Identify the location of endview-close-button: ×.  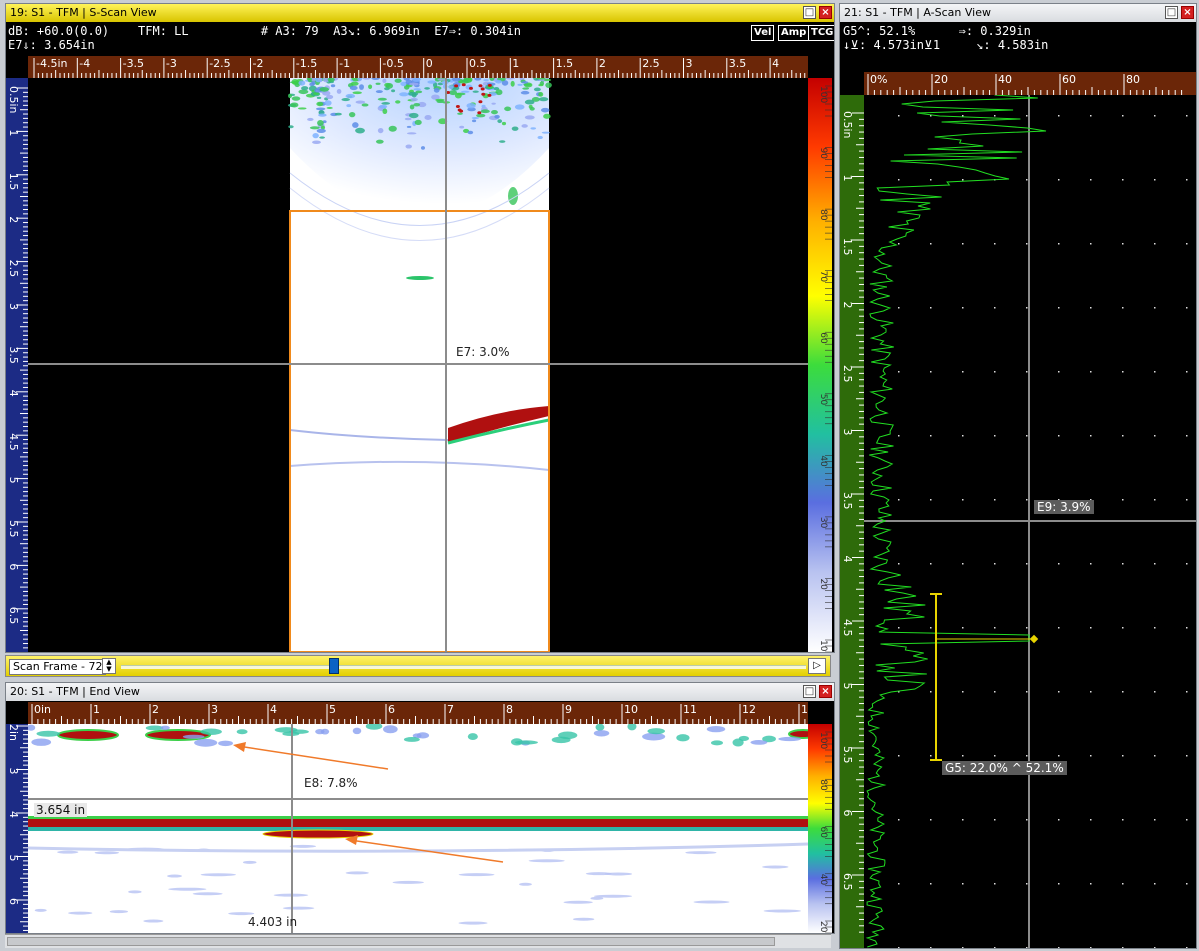
(825, 691).